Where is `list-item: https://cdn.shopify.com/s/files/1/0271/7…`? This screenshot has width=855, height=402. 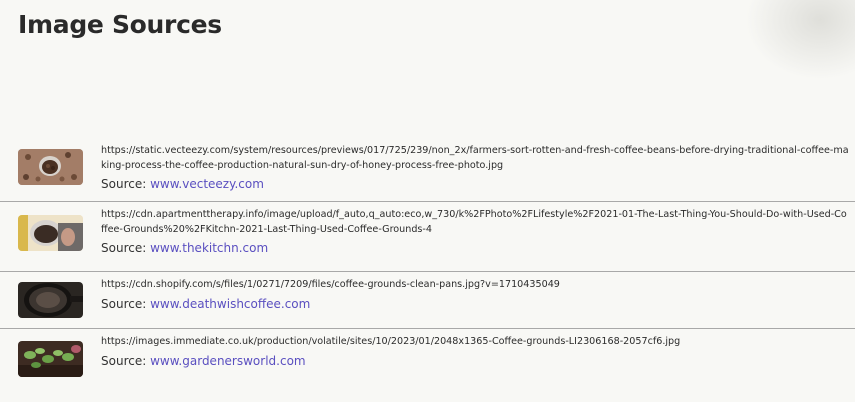 list-item: https://cdn.shopify.com/s/files/1/0271/7… is located at coordinates (427, 300).